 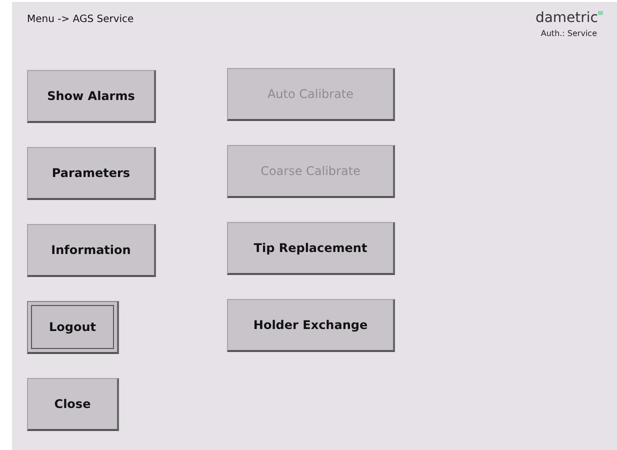 What do you see at coordinates (600, 13) in the screenshot?
I see `logo-mark-icon` at bounding box center [600, 13].